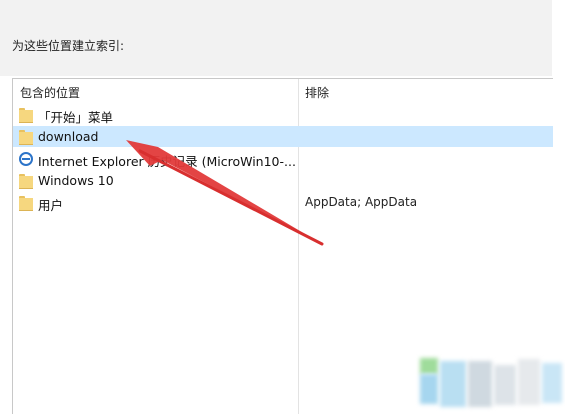 The height and width of the screenshot is (414, 565). Describe the element at coordinates (76, 180) in the screenshot. I see `location-label: Windows 10` at that location.